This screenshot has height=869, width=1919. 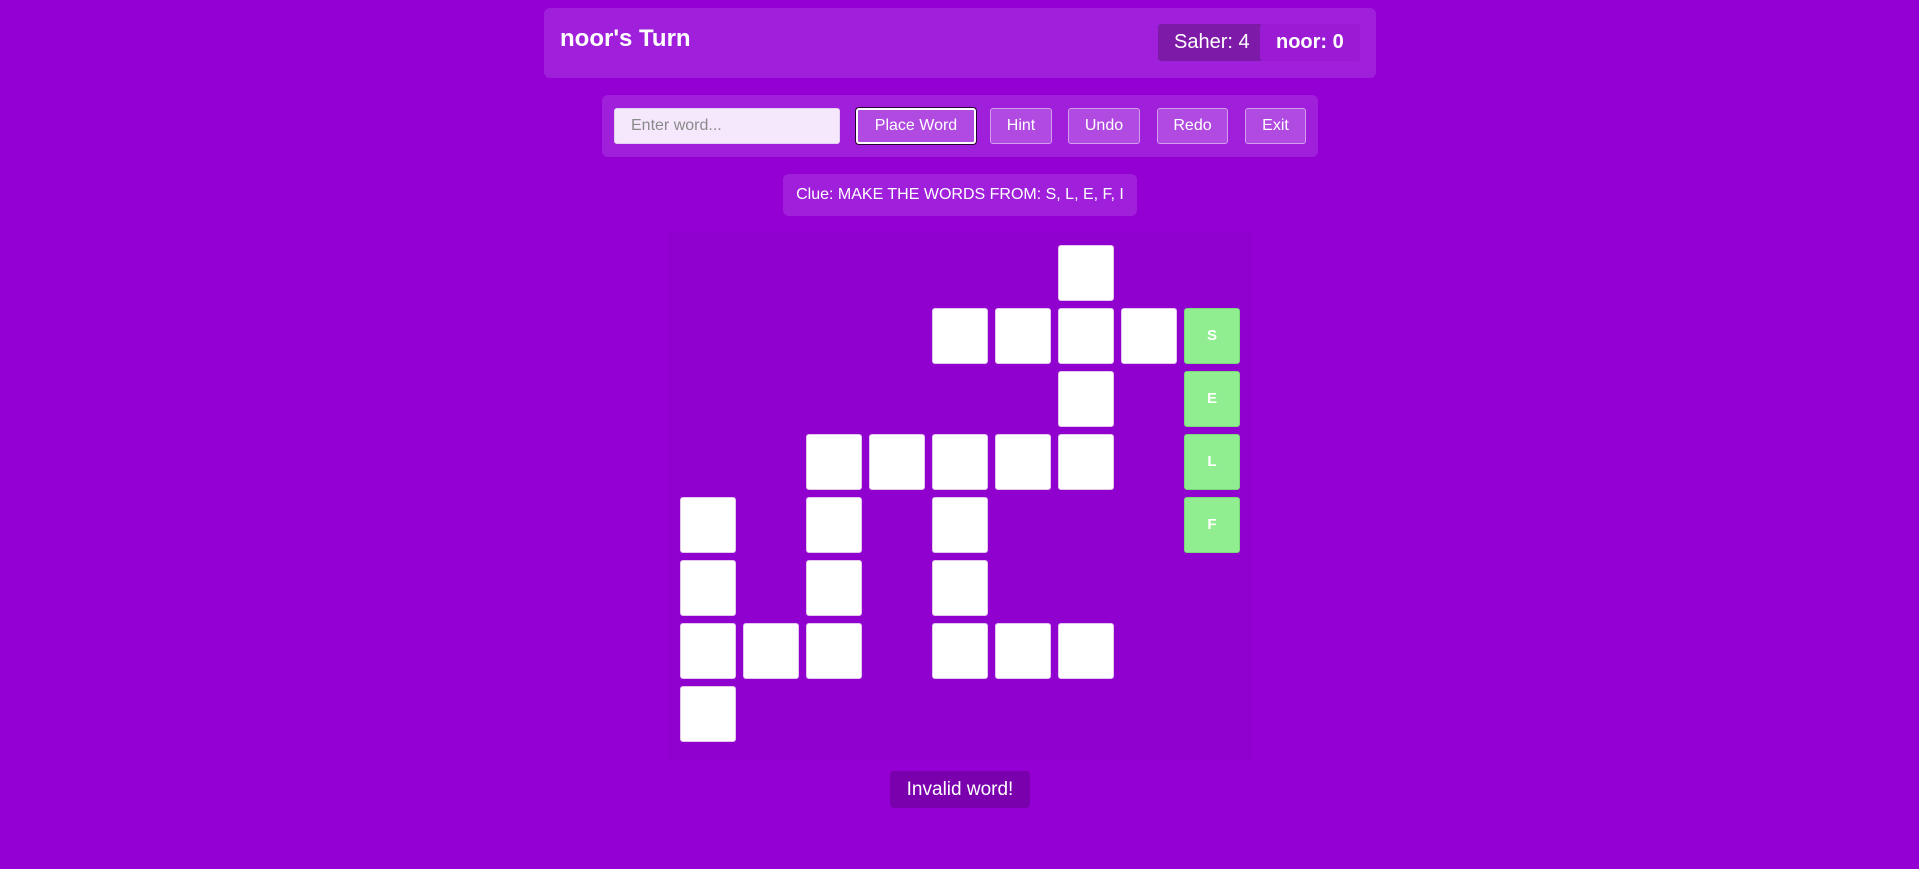 What do you see at coordinates (960, 789) in the screenshot?
I see `status-message: Invalid word!` at bounding box center [960, 789].